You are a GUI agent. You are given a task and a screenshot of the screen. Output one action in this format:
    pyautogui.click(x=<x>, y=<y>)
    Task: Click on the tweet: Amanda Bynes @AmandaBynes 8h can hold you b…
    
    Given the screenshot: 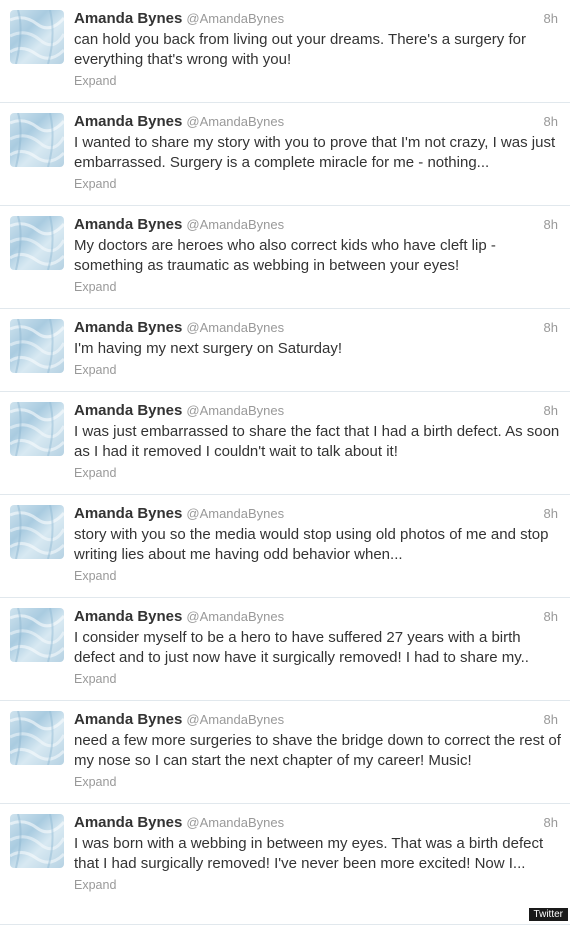 What is the action you would take?
    pyautogui.click(x=285, y=51)
    